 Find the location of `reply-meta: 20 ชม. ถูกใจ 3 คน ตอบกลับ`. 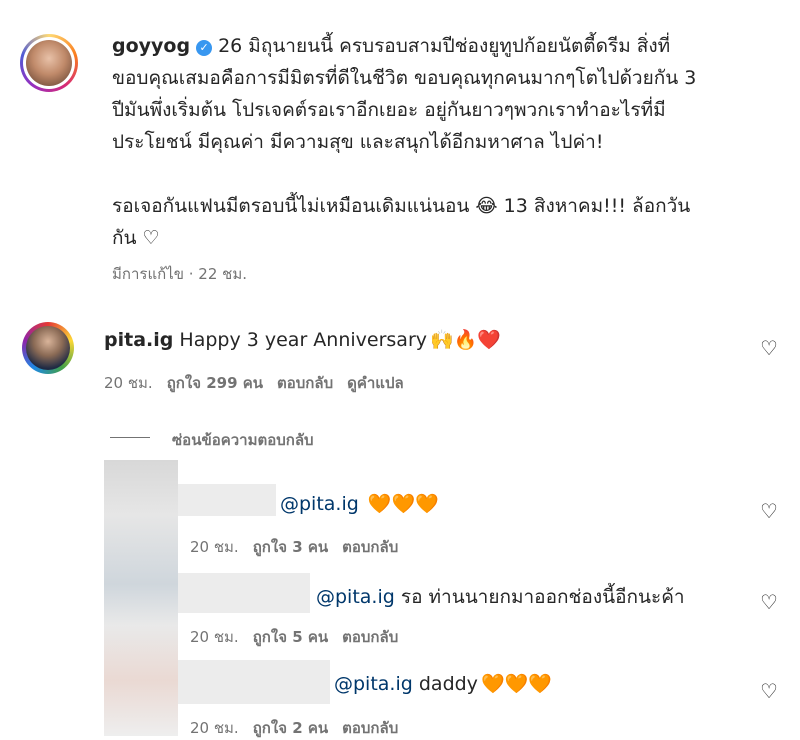

reply-meta: 20 ชม. ถูกใจ 3 คน ตอบกลับ is located at coordinates (294, 547).